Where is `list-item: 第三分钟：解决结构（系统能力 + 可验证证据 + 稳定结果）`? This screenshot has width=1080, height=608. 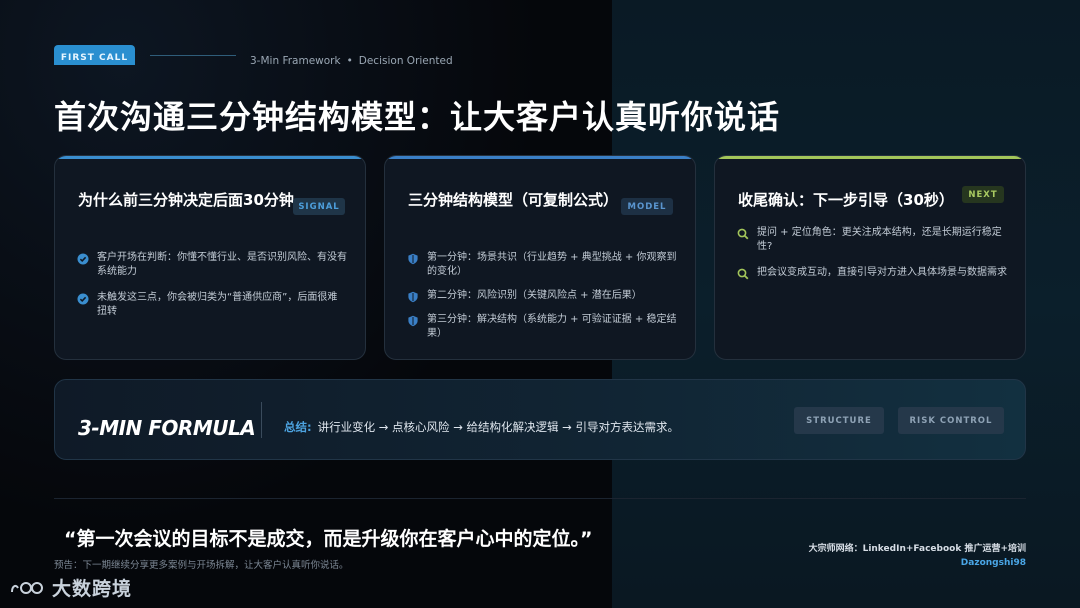
list-item: 第三分钟：解决结构（系统能力 + 可验证证据 + 稳定结果） is located at coordinates (542, 327).